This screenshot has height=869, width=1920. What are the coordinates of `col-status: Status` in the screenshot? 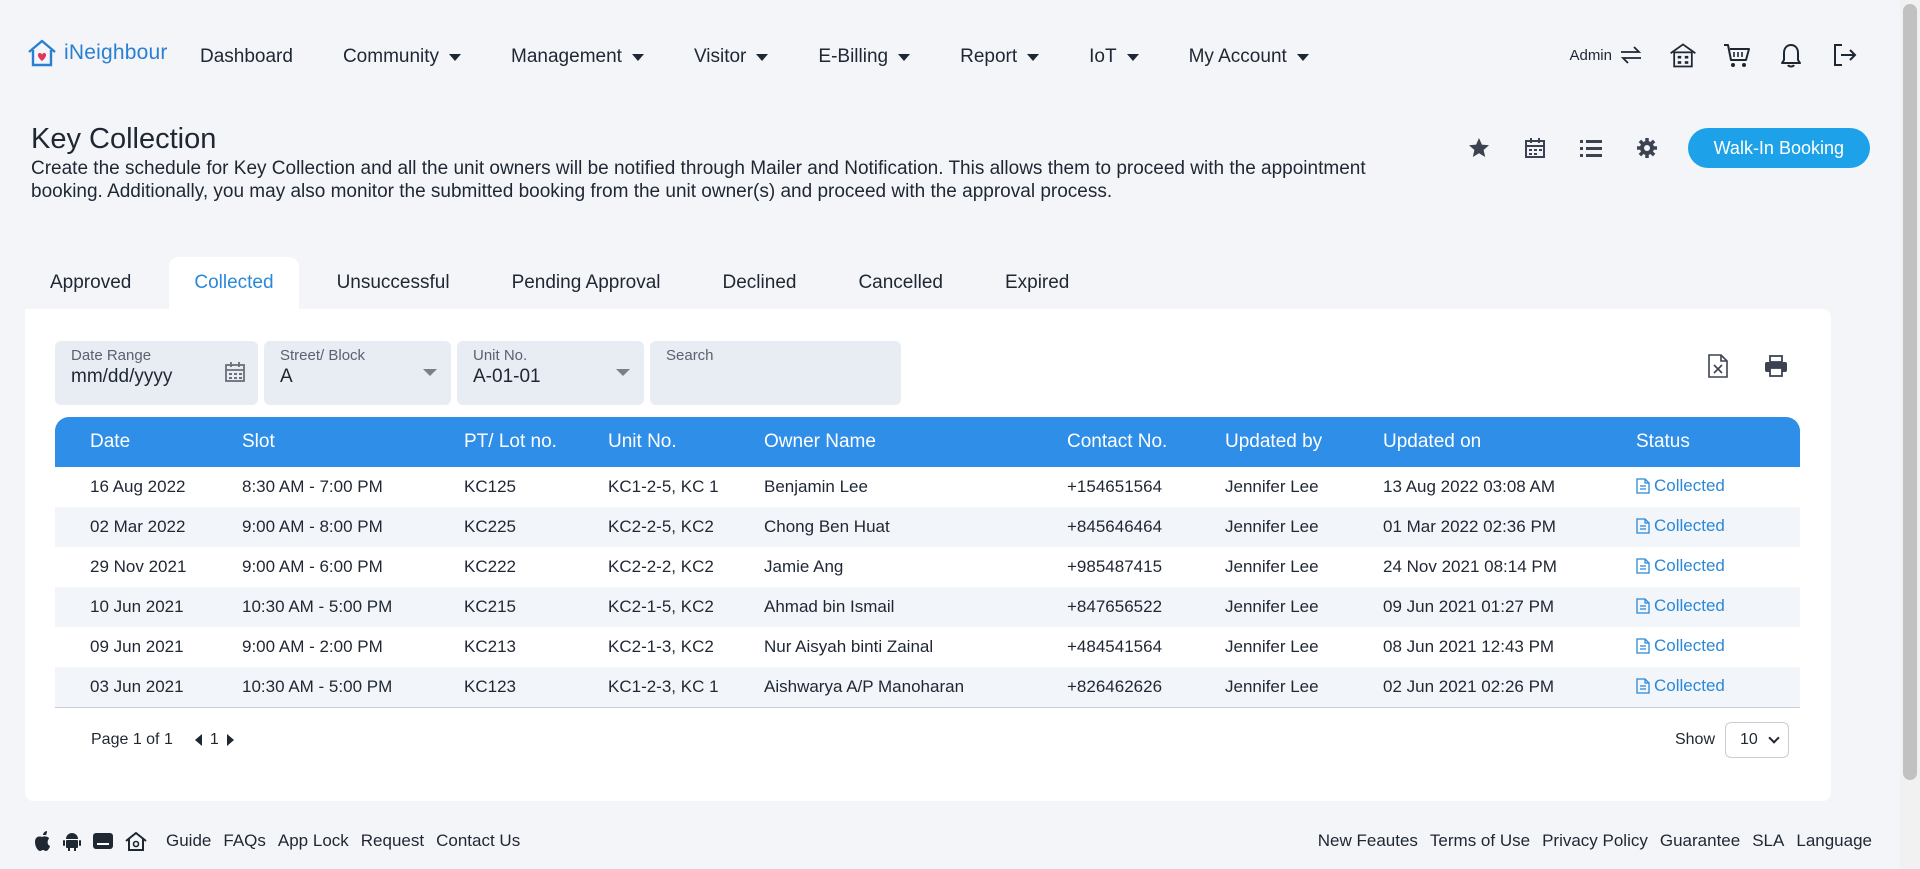 It's located at (1706, 442).